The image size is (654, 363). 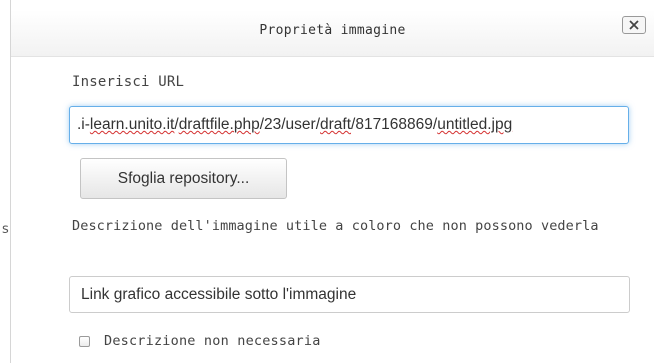 I want to click on dialog-header: Proprietà immagine, so click(x=332, y=33).